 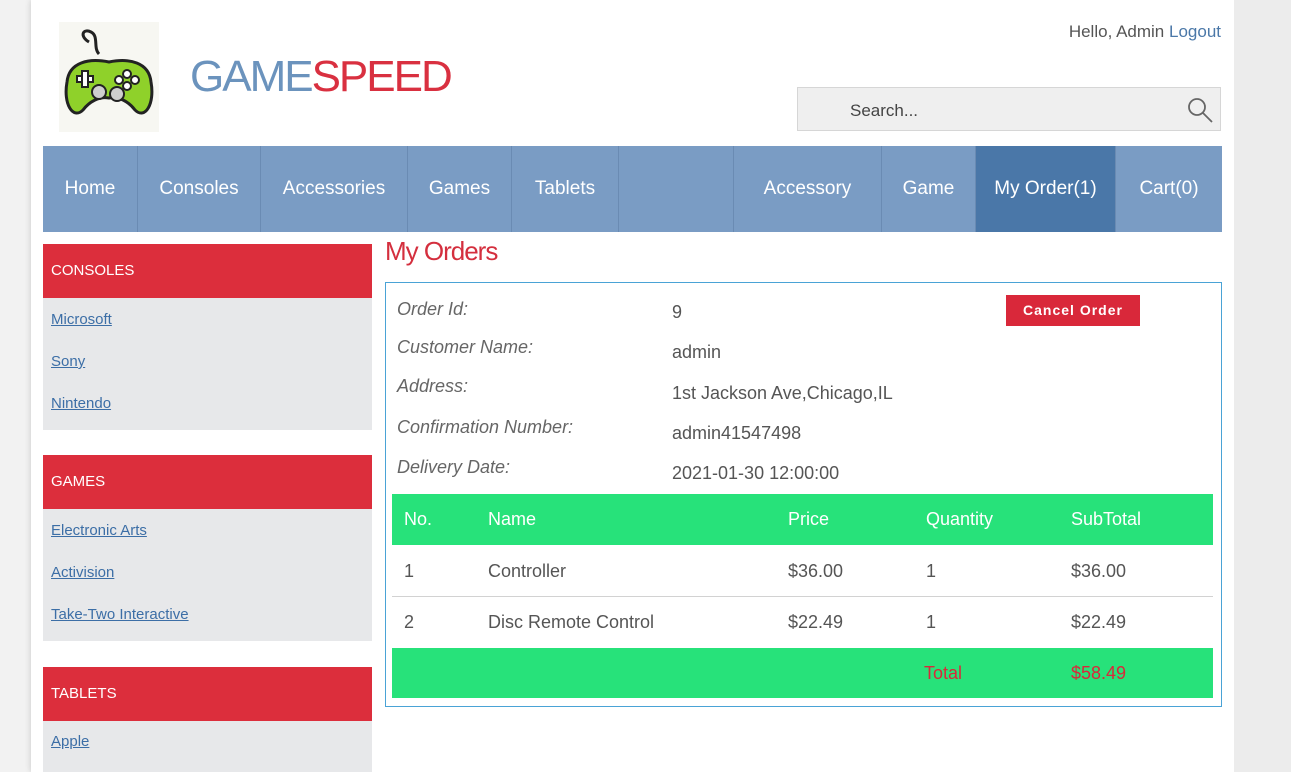 I want to click on sidebar-link-sony: Sony, so click(x=68, y=361).